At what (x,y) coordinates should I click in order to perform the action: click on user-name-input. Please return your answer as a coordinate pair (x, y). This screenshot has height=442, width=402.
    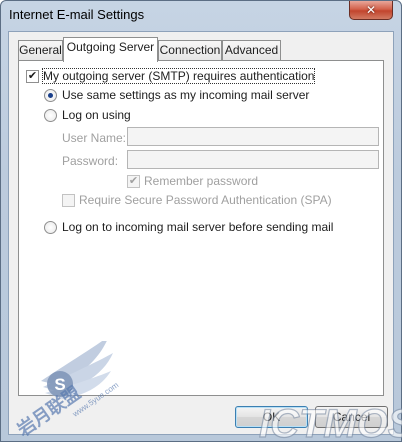
    Looking at the image, I should click on (253, 136).